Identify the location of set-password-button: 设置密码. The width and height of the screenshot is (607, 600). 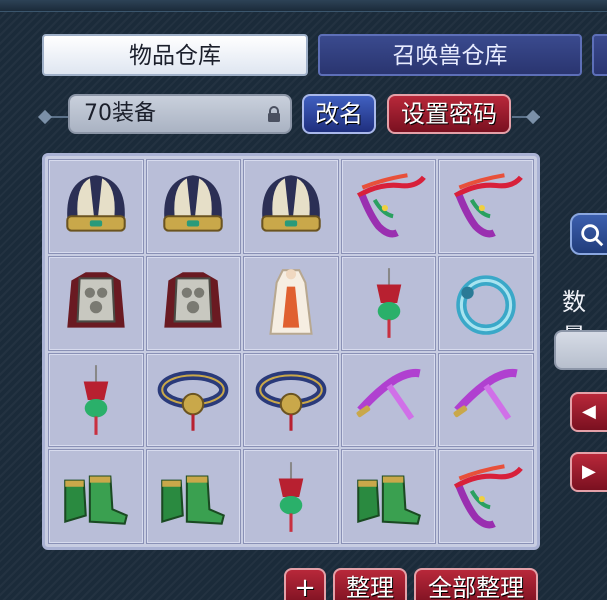
(449, 114).